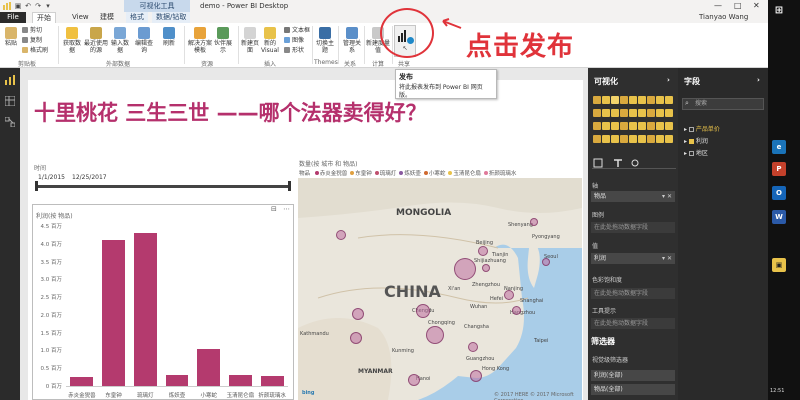 This screenshot has width=800, height=400. What do you see at coordinates (32, 40) in the screenshot?
I see `copy-button: 复制` at bounding box center [32, 40].